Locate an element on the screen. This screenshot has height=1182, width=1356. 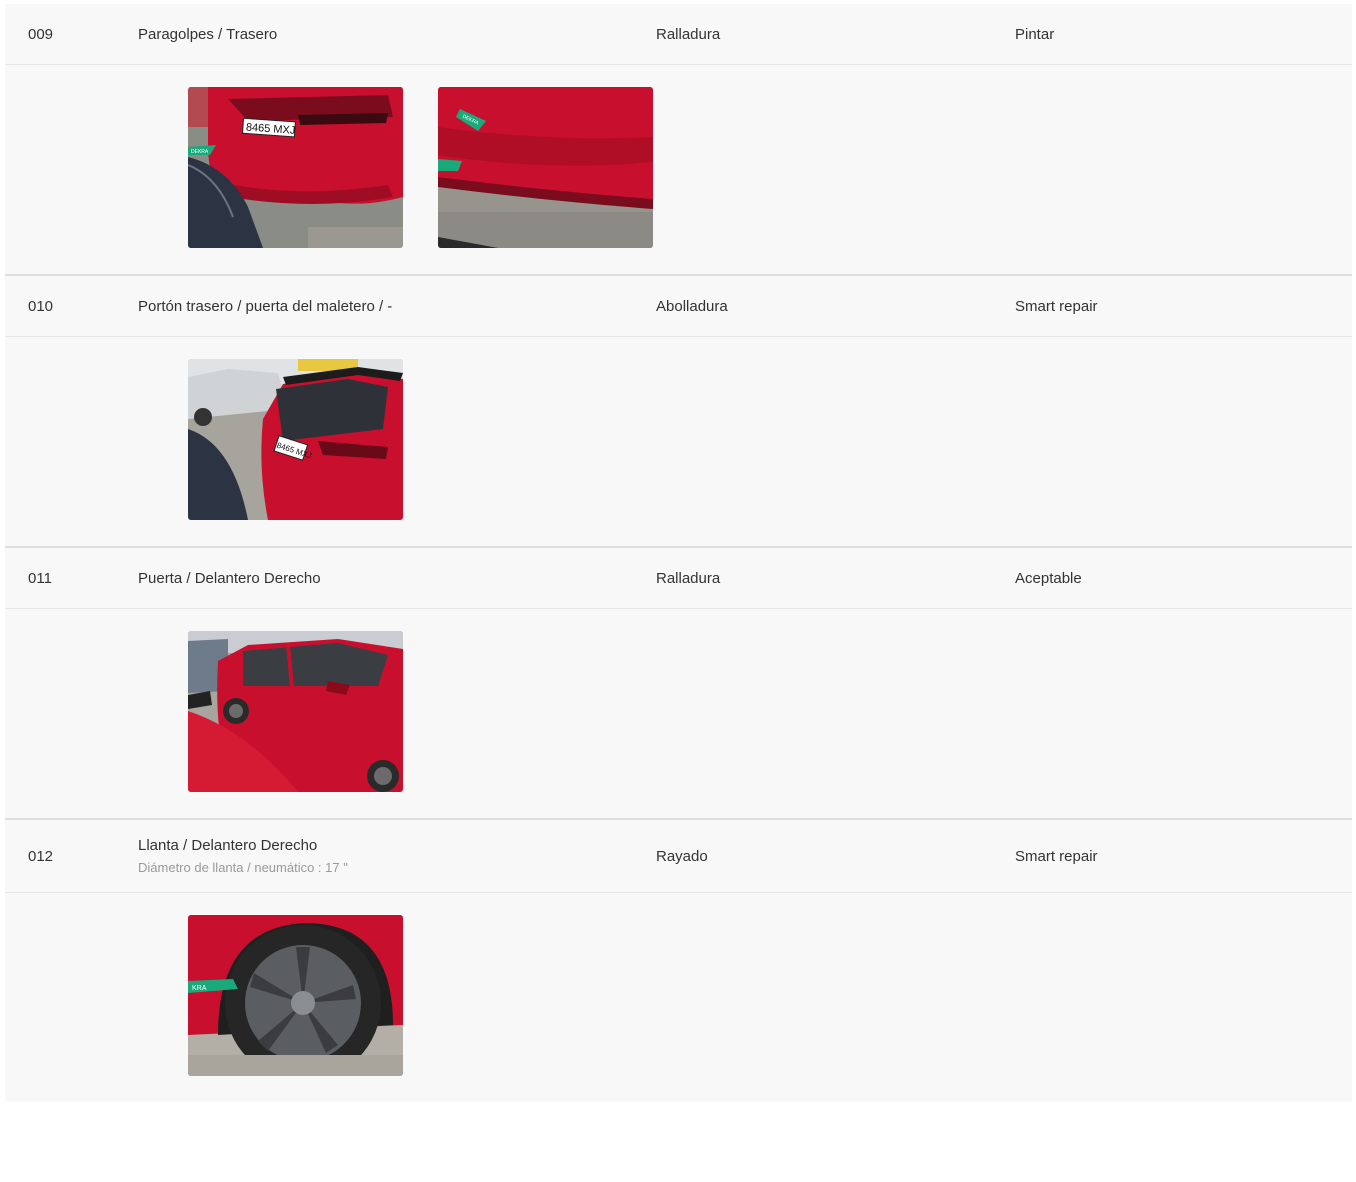
badge-text: KRA is located at coordinates (199, 988).